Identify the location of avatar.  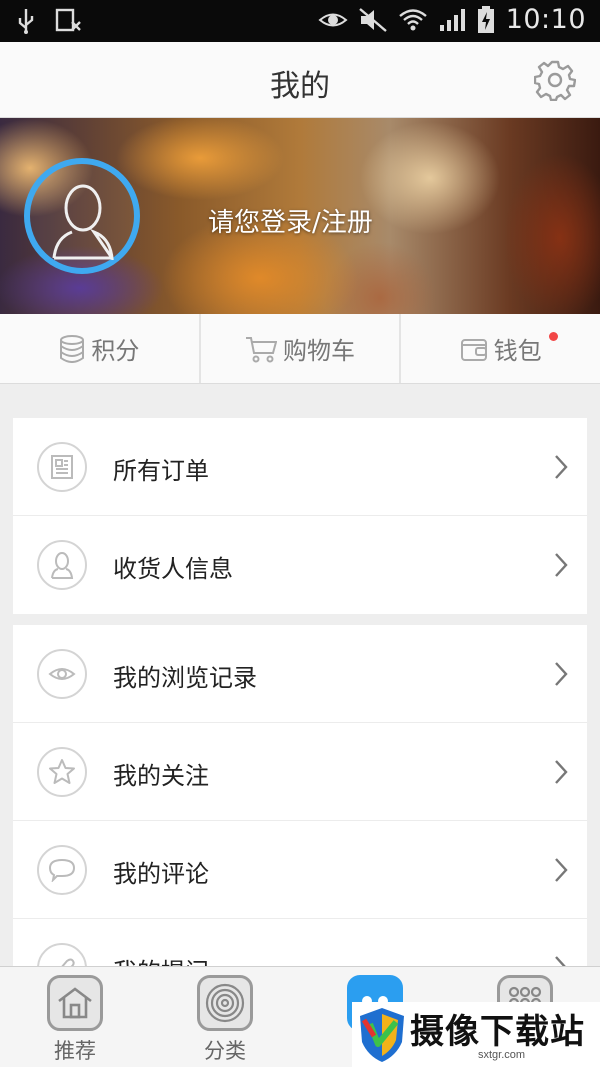
(82, 216).